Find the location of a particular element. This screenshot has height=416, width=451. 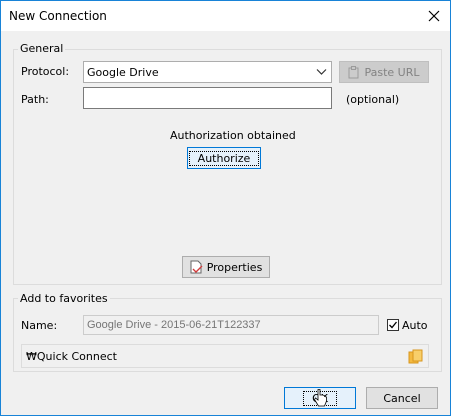

general-group-label: General is located at coordinates (42, 48).